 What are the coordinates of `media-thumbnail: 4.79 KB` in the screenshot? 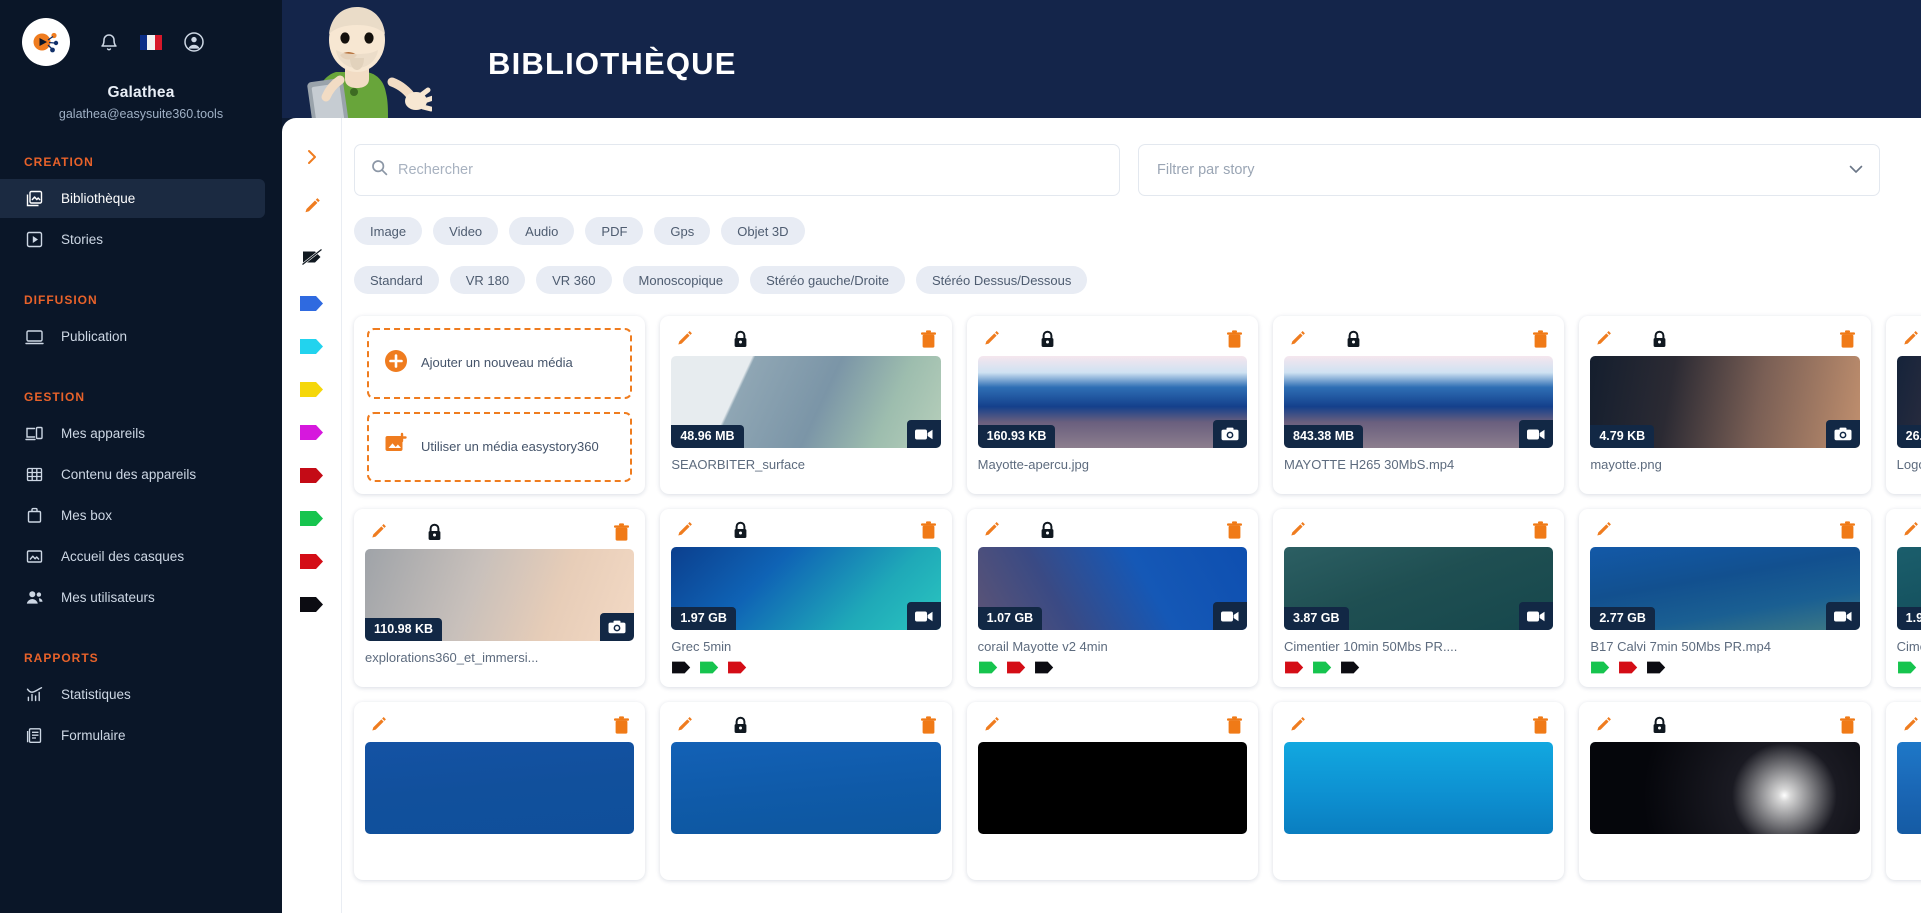 It's located at (1725, 402).